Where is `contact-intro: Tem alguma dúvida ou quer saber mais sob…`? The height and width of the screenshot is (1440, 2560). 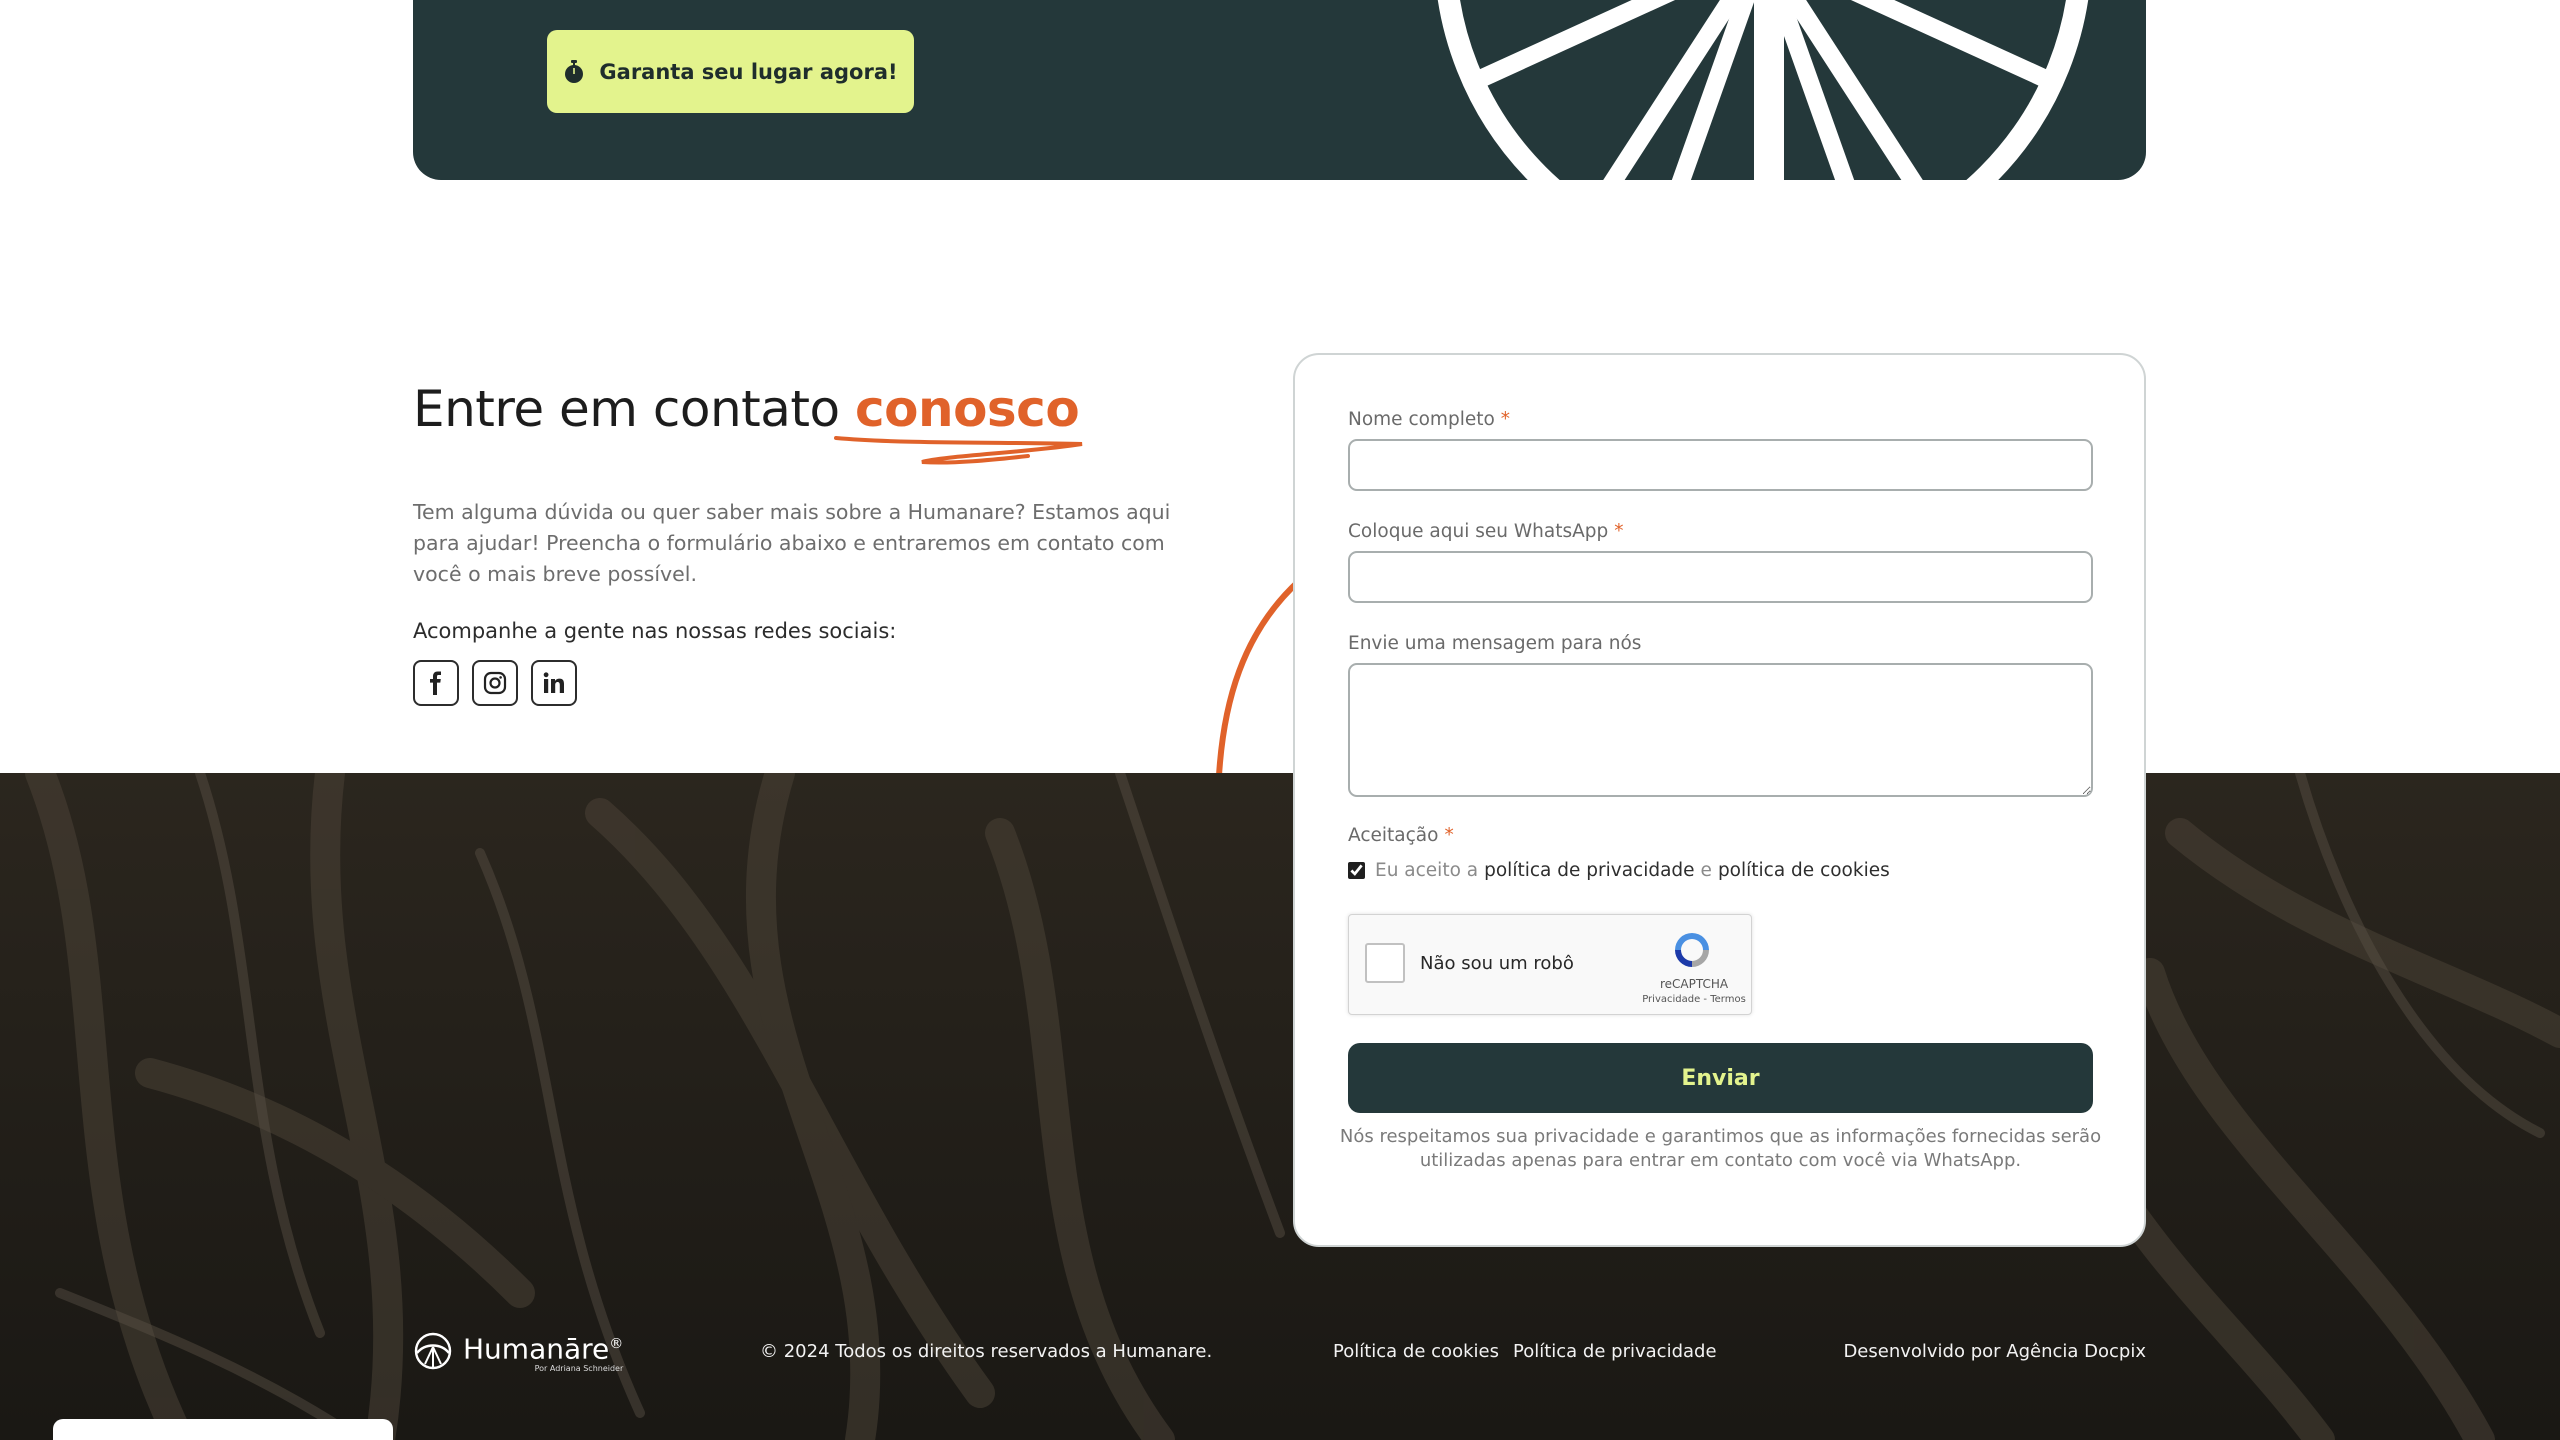 contact-intro: Tem alguma dúvida ou quer saber mais sob… is located at coordinates (792, 543).